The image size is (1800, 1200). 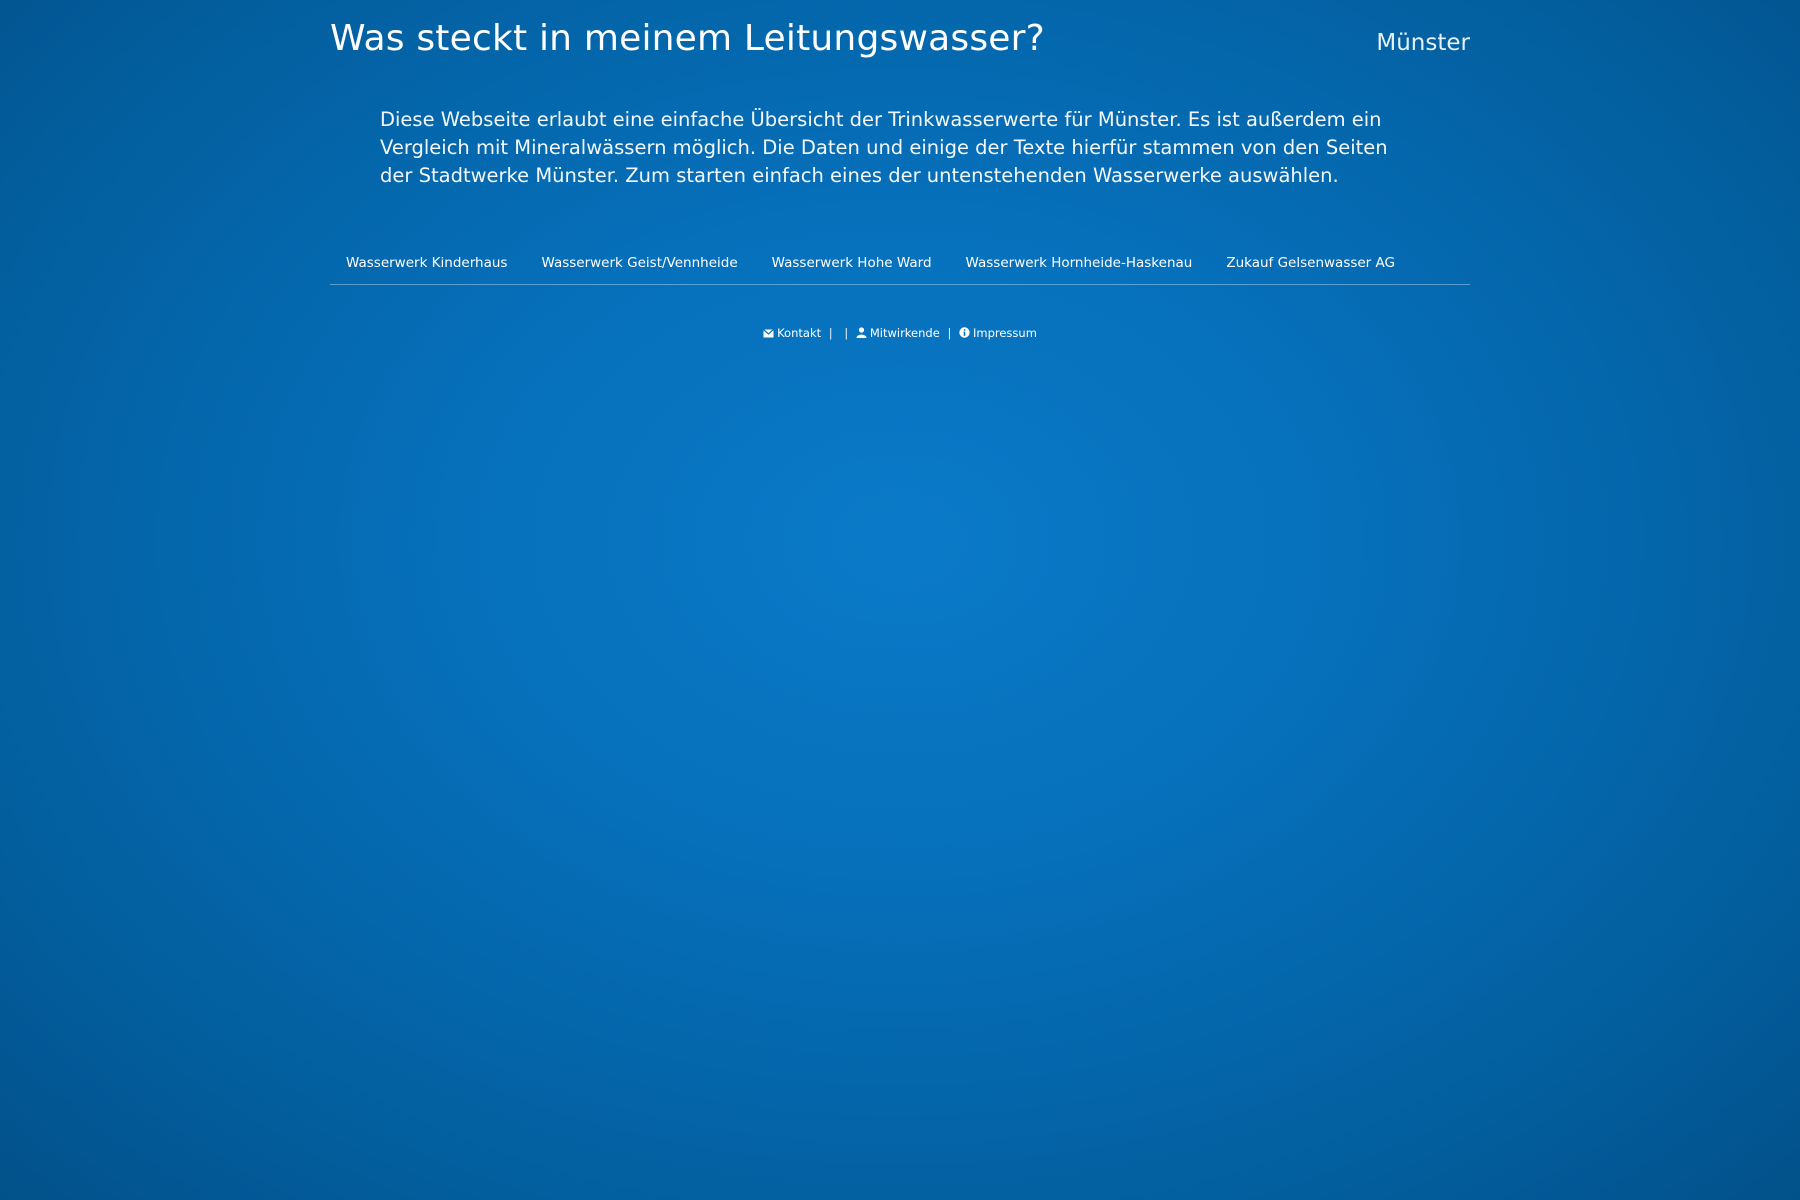 I want to click on tab-gelsenwasser: Zukauf Gelsenwasser AG, so click(x=1310, y=264).